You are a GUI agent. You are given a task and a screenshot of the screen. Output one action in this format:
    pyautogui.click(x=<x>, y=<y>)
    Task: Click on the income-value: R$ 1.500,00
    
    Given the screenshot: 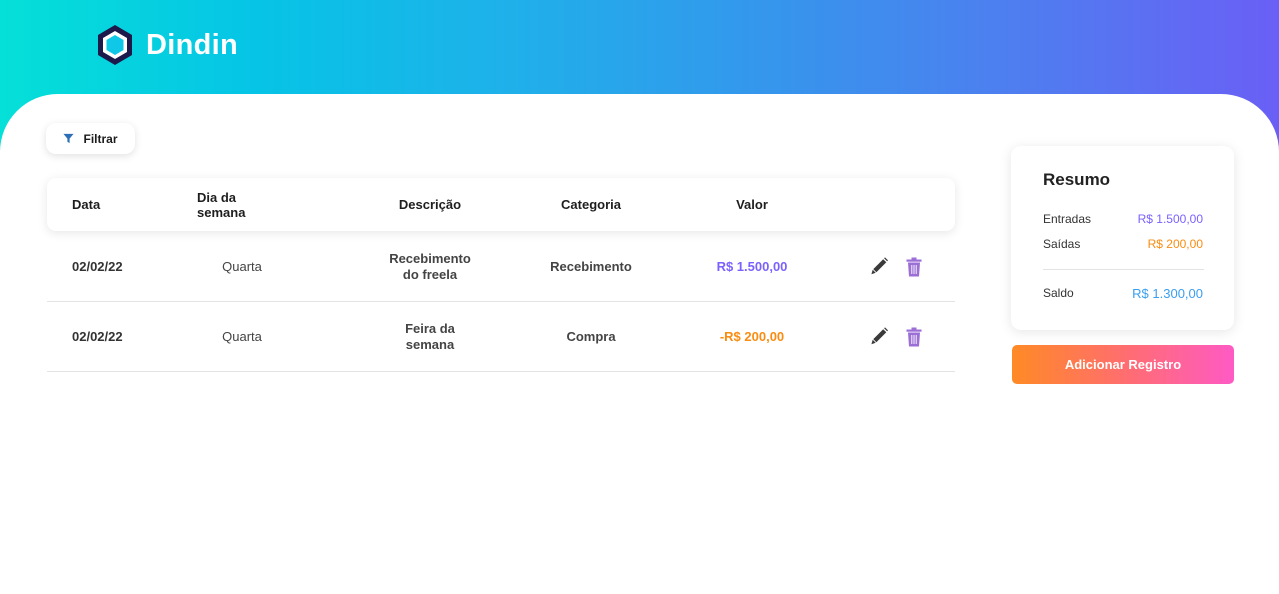 What is the action you would take?
    pyautogui.click(x=1170, y=219)
    